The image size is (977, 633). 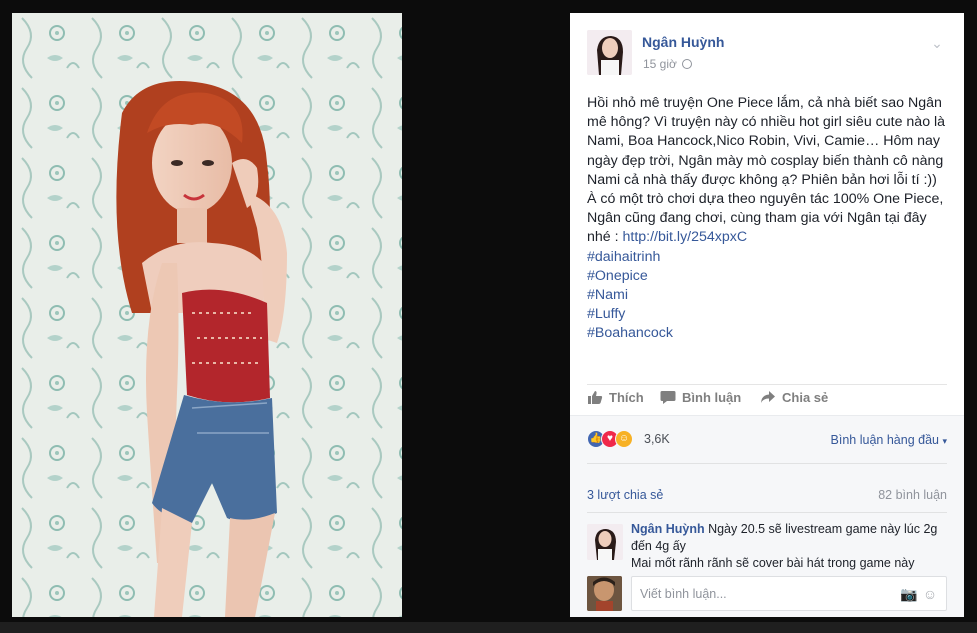 I want to click on post-time: 15 giờ, so click(x=660, y=64).